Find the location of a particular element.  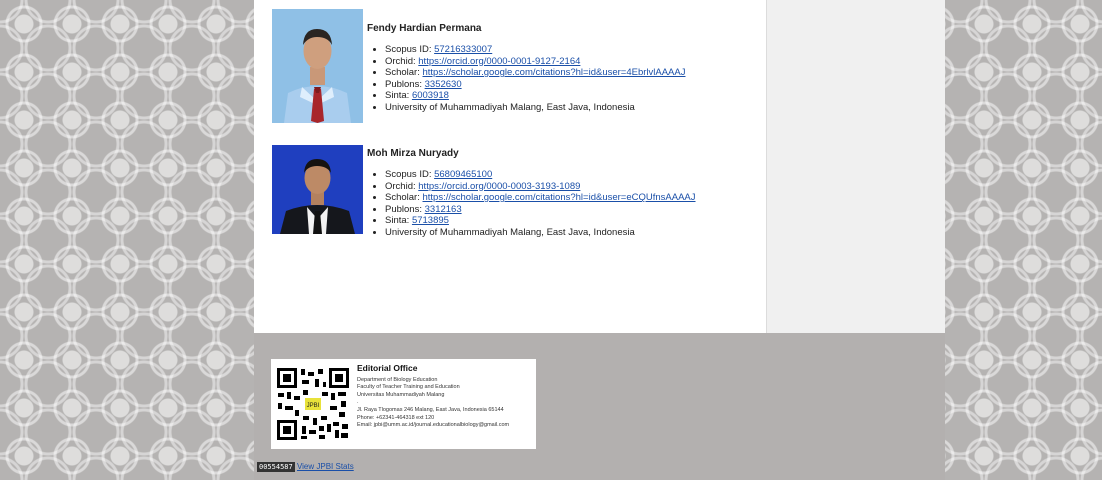

stats-row: 00554587 View JPBI Stats is located at coordinates (305, 467).